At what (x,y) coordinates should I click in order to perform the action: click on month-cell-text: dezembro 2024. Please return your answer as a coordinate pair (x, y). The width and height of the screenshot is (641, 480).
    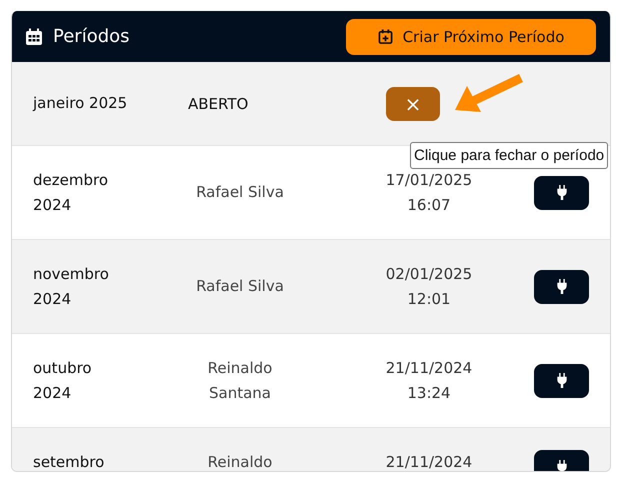
    Looking at the image, I should click on (71, 193).